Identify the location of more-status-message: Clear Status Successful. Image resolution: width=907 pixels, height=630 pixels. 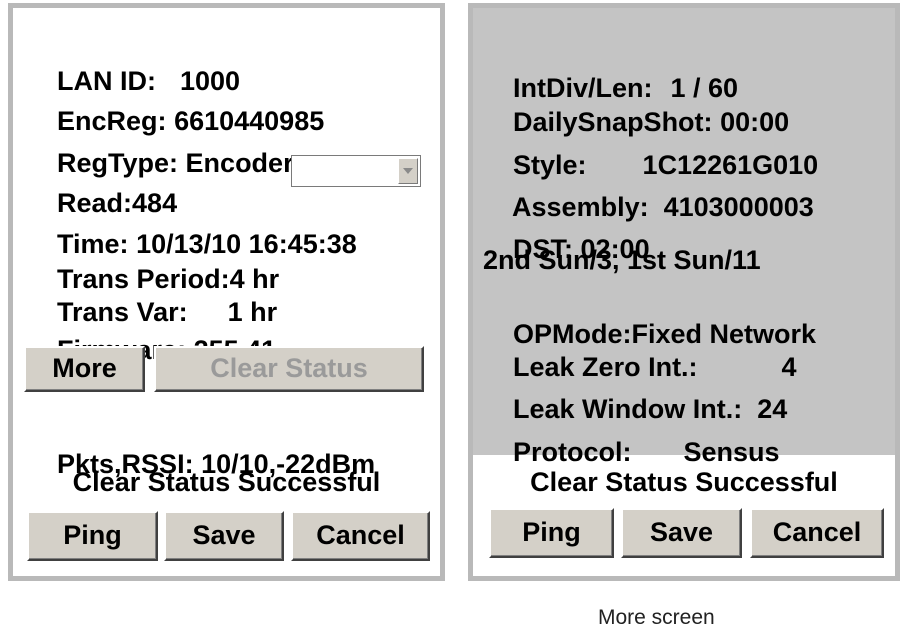
(684, 482).